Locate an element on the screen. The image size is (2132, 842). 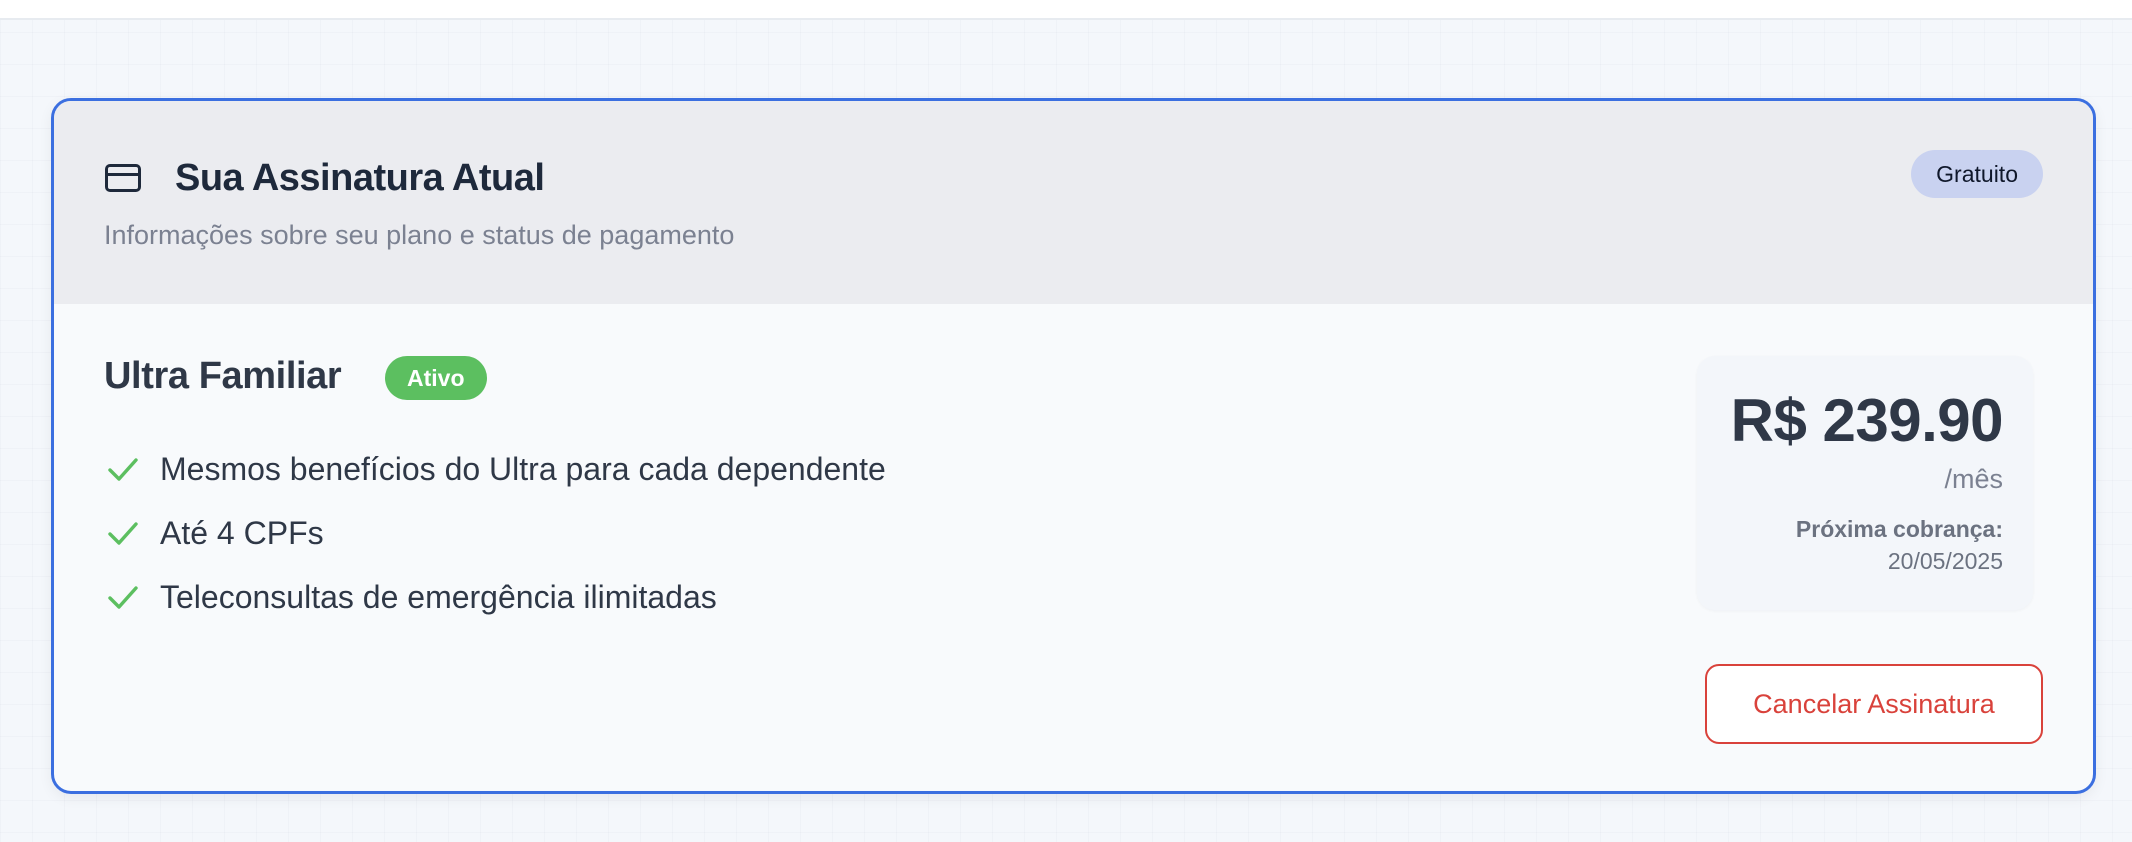
feature-text: Teleconsultas de emergência ilimitadas is located at coordinates (438, 597).